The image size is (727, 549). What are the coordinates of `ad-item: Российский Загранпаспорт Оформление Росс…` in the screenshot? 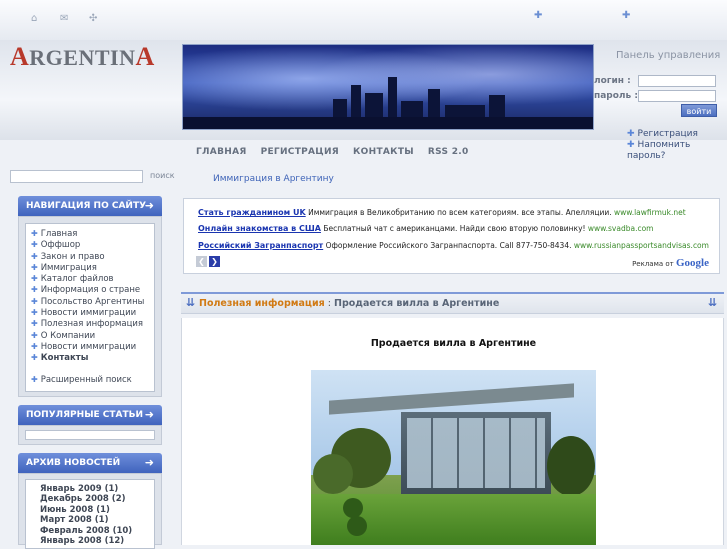 It's located at (453, 245).